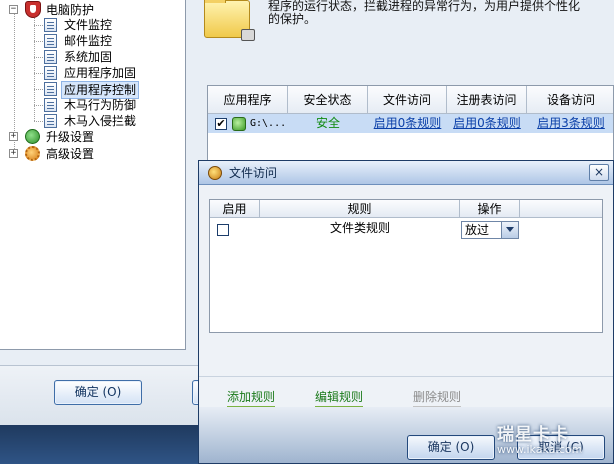  Describe the element at coordinates (221, 124) in the screenshot. I see `enable-checkbox: ✔` at that location.